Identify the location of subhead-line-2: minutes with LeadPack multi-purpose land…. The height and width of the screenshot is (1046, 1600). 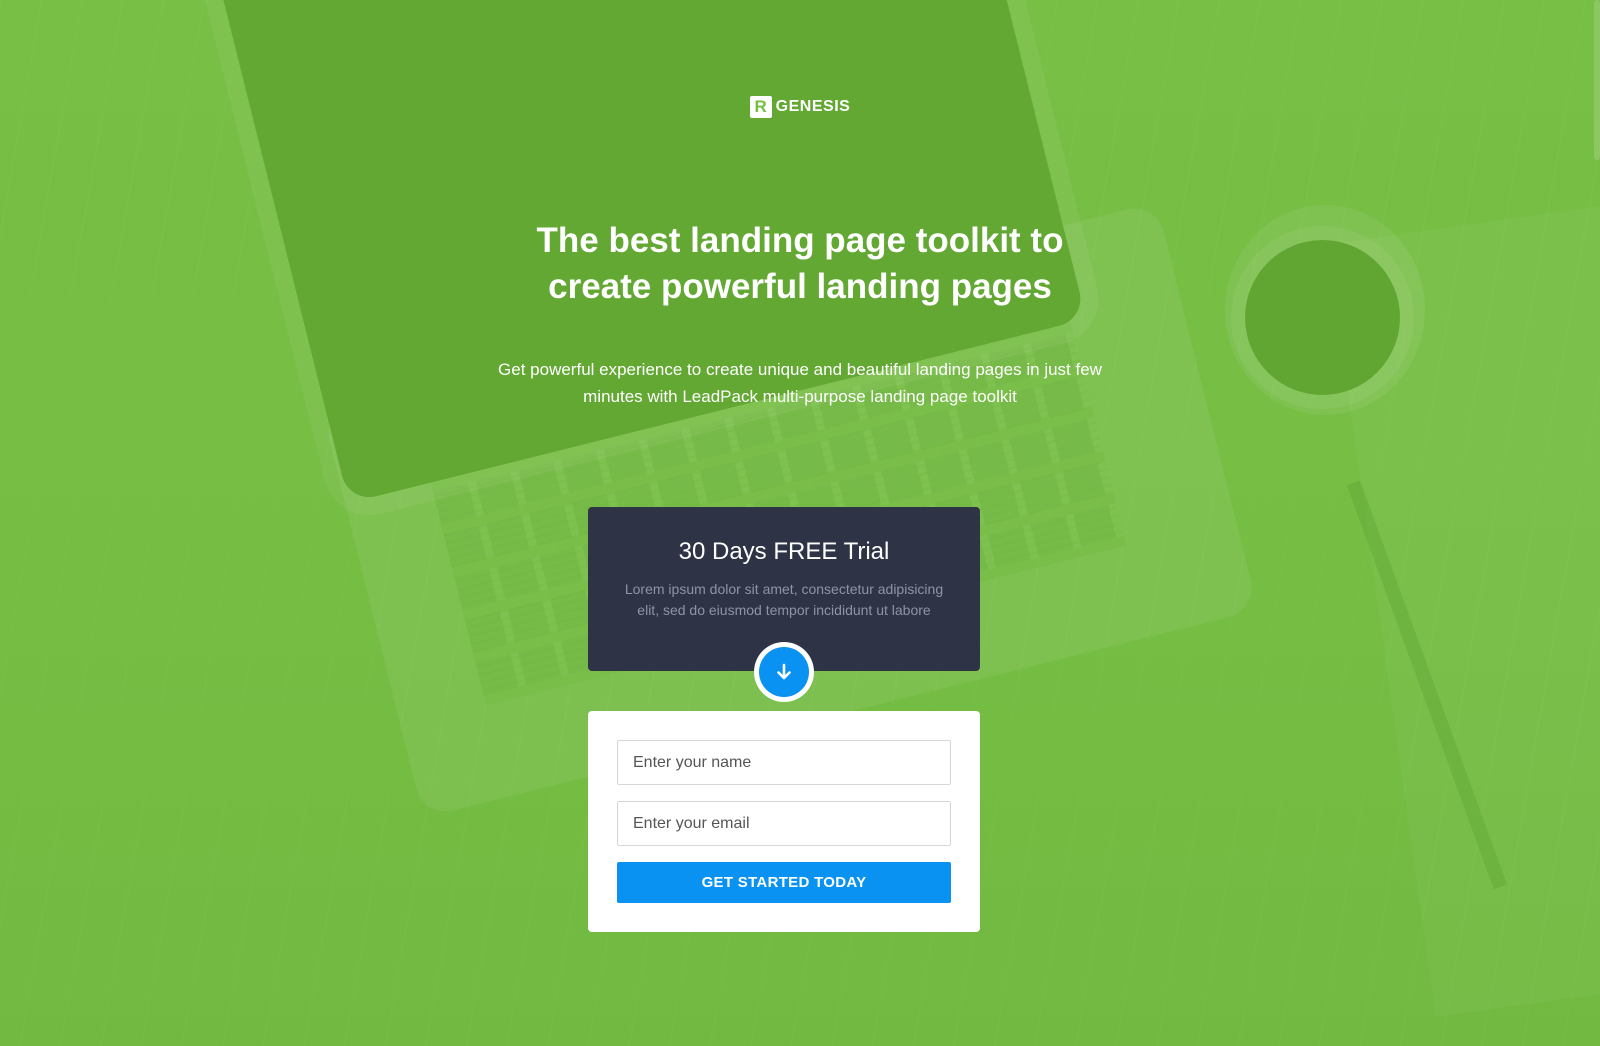
(800, 396).